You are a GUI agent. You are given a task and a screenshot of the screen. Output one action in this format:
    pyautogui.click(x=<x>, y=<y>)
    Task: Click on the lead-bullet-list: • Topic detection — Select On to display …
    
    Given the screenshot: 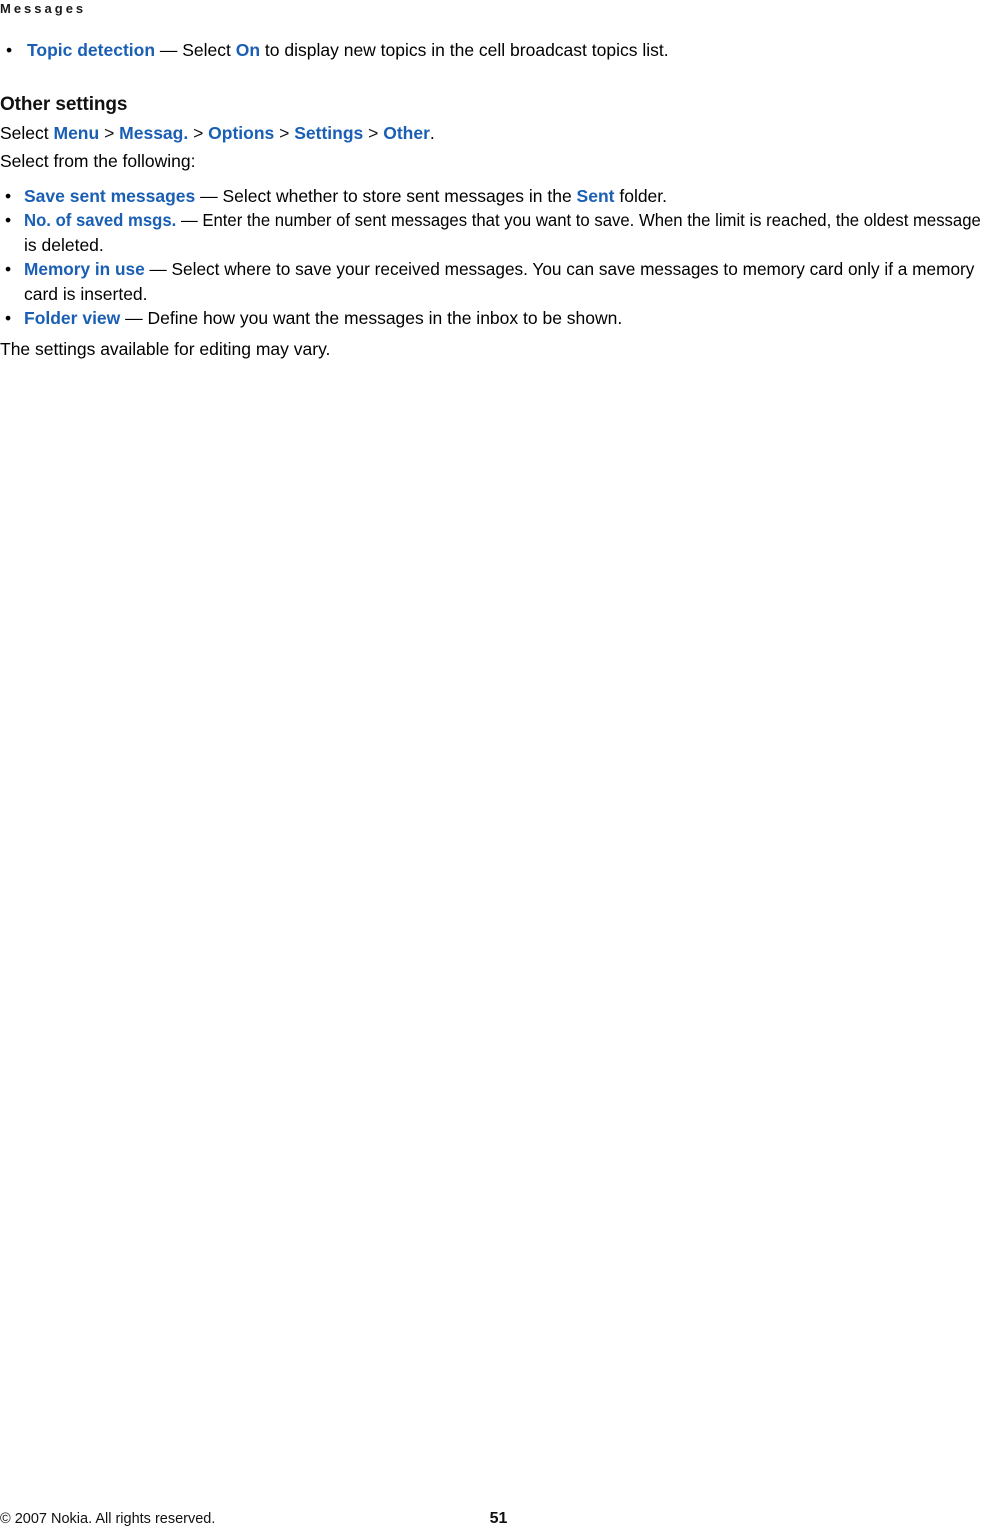 What is the action you would take?
    pyautogui.click(x=501, y=50)
    